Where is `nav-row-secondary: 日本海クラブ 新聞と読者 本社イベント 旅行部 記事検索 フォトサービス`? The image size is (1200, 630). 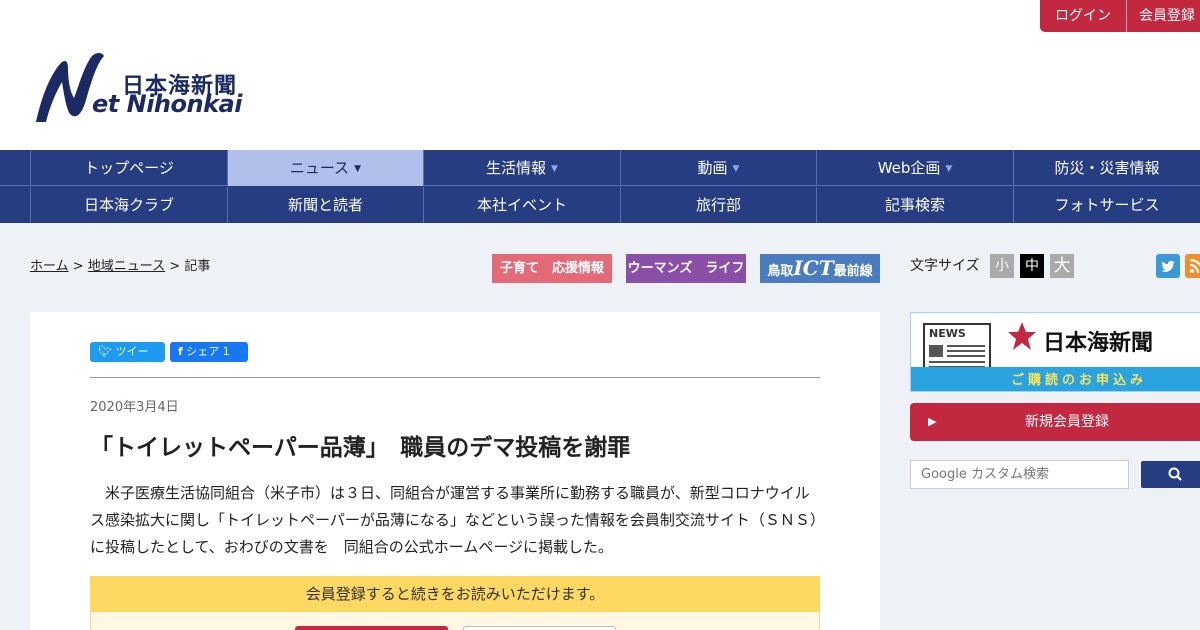 nav-row-secondary: 日本海クラブ 新聞と読者 本社イベント 旅行部 記事検索 フォトサービス is located at coordinates (600, 205).